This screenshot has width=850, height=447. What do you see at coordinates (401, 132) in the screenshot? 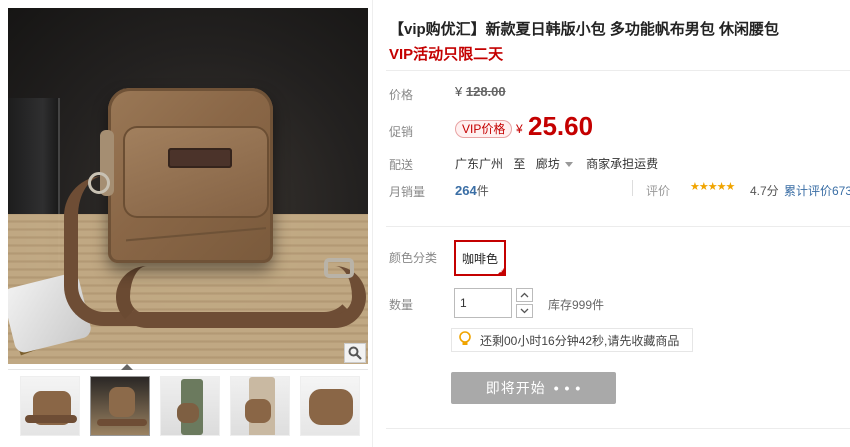
I see `promo-label: 促销` at bounding box center [401, 132].